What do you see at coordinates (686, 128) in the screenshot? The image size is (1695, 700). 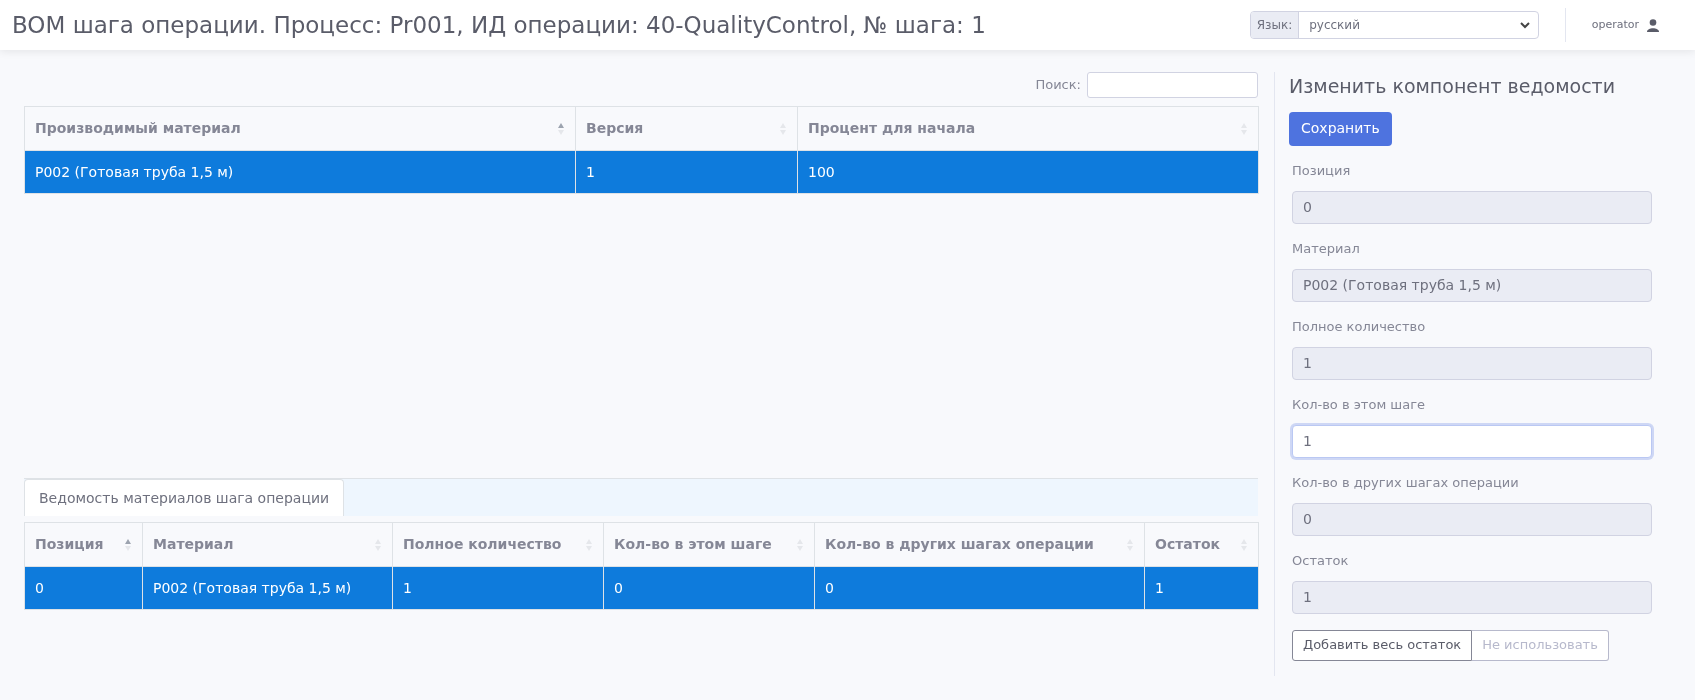 I see `column-header: Версия` at bounding box center [686, 128].